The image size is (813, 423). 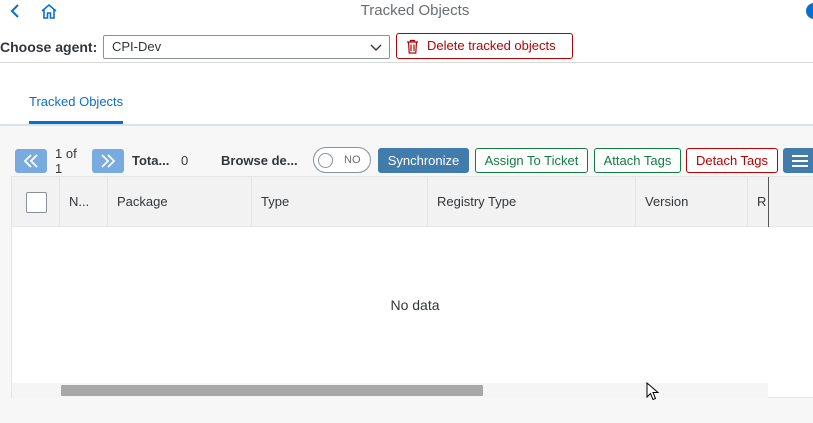 What do you see at coordinates (412, 46) in the screenshot?
I see `trash-icon` at bounding box center [412, 46].